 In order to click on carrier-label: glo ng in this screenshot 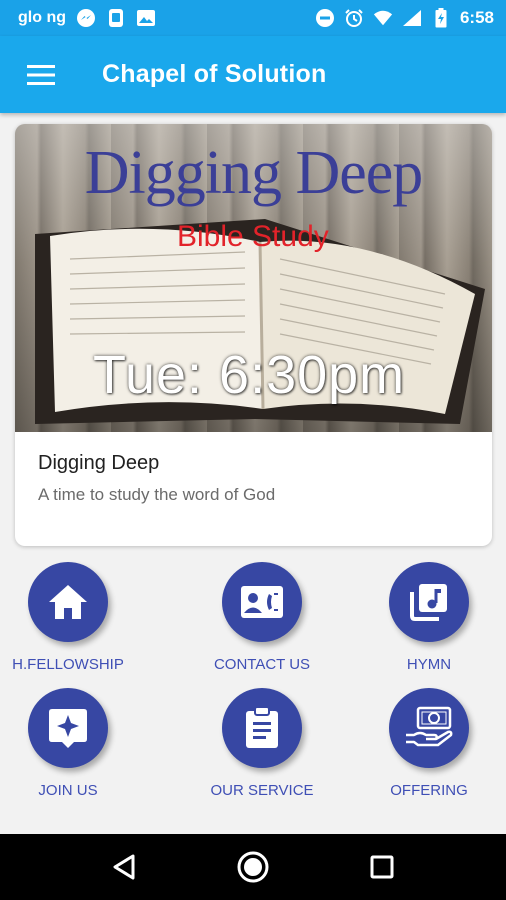, I will do `click(42, 17)`.